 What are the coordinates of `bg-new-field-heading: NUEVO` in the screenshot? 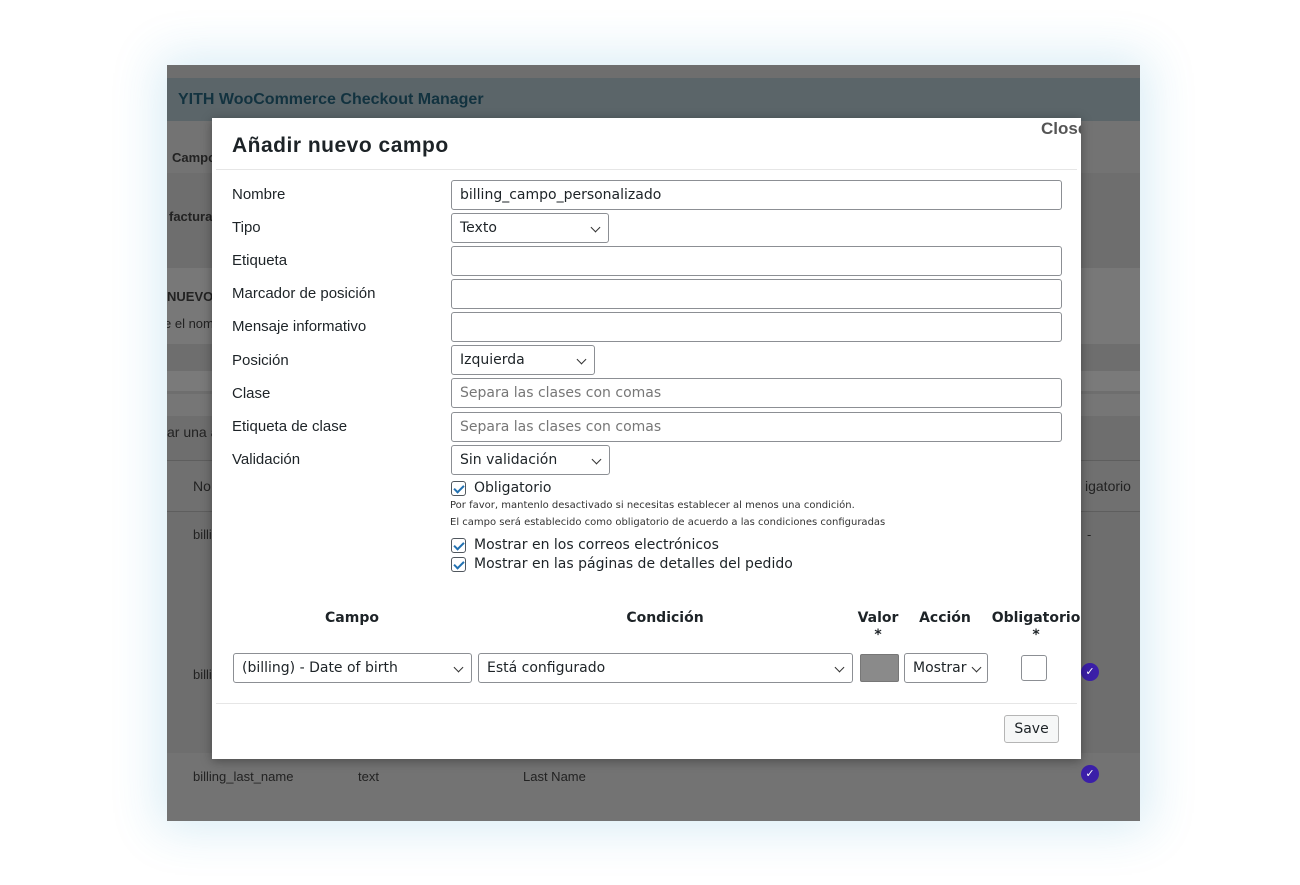 It's located at (190, 296).